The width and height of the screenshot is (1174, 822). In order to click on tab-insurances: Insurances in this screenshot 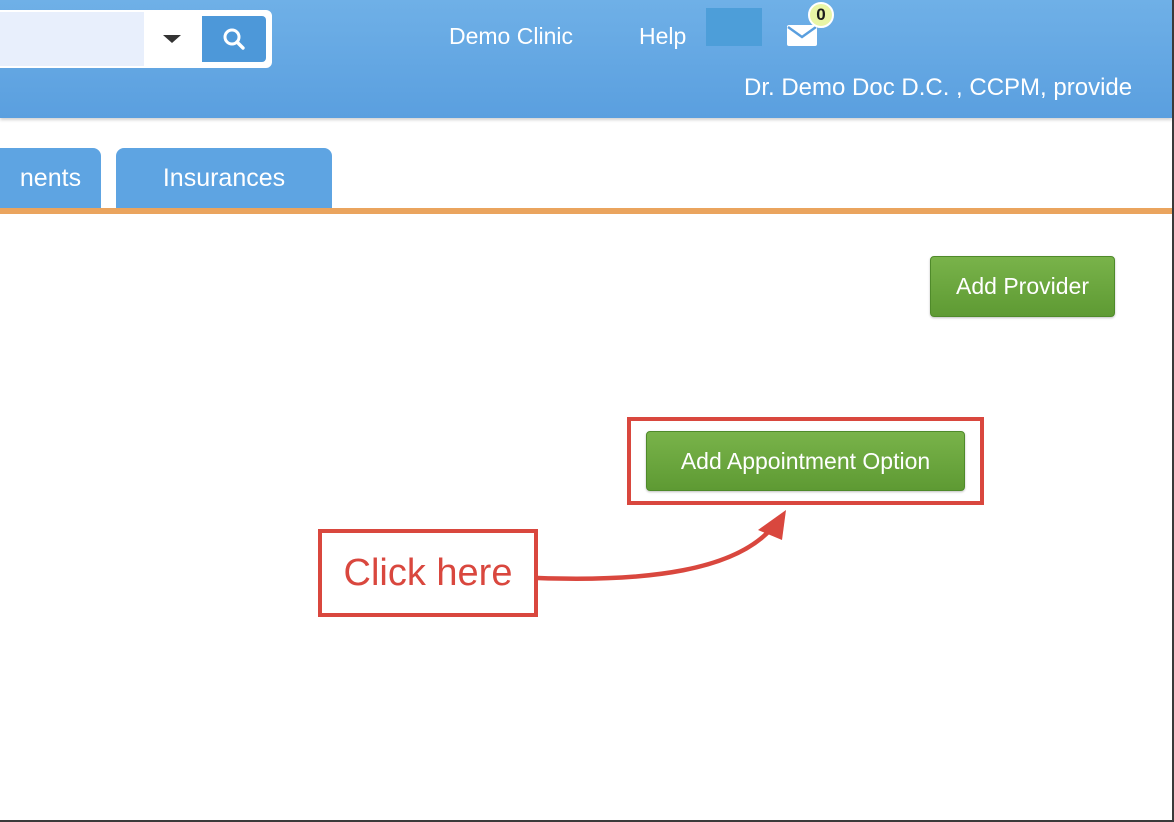, I will do `click(224, 178)`.